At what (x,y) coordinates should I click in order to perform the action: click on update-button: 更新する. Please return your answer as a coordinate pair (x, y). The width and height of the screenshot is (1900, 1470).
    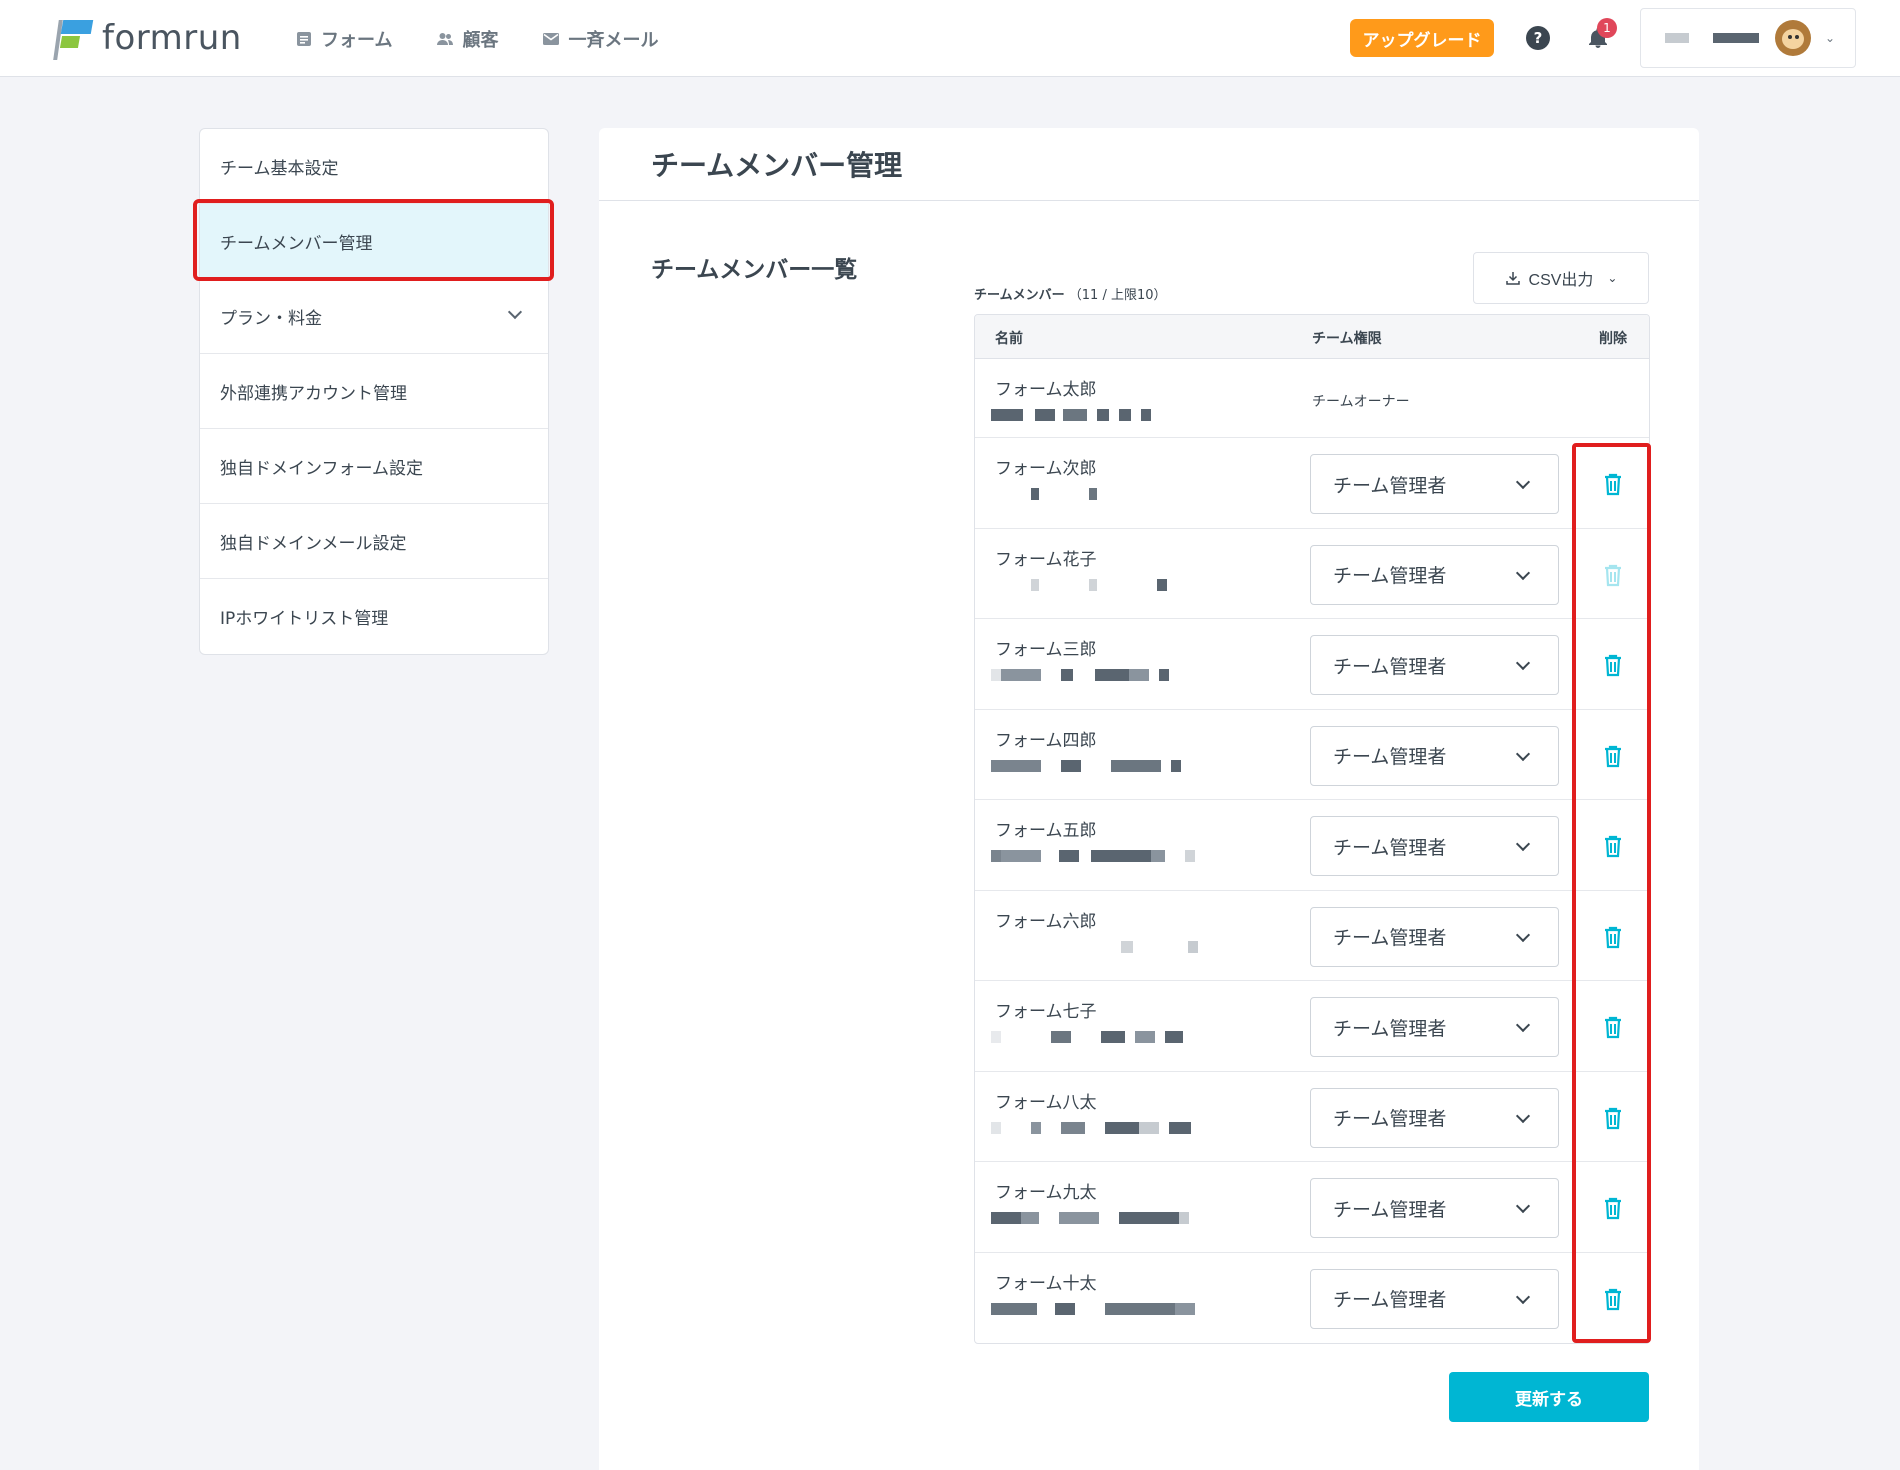
    Looking at the image, I should click on (1549, 1397).